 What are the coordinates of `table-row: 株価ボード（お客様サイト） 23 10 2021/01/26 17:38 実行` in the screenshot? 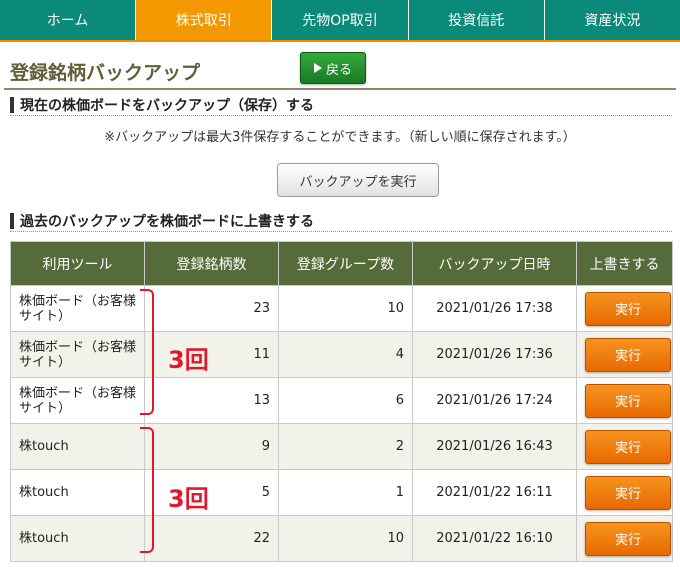 It's located at (341, 308).